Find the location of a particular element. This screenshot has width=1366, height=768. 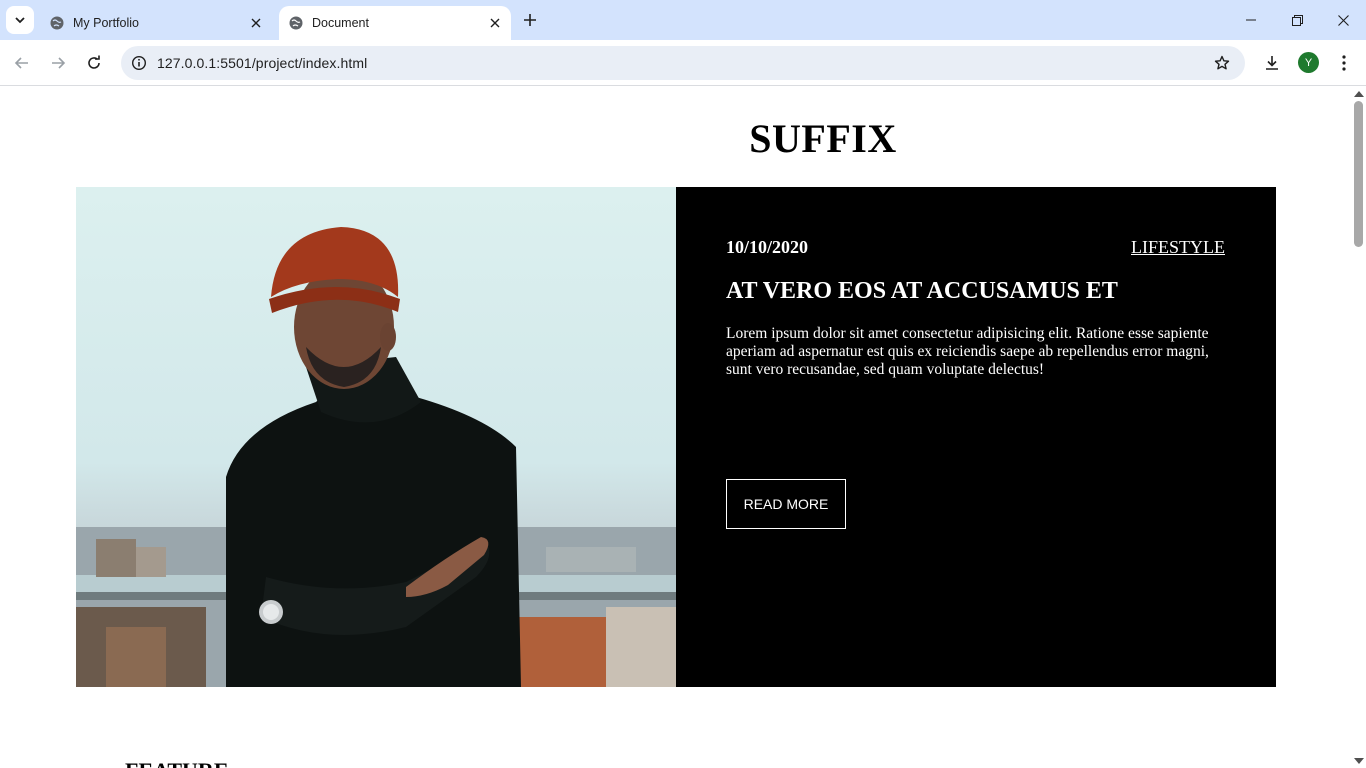

tab-document: Document is located at coordinates (395, 23).